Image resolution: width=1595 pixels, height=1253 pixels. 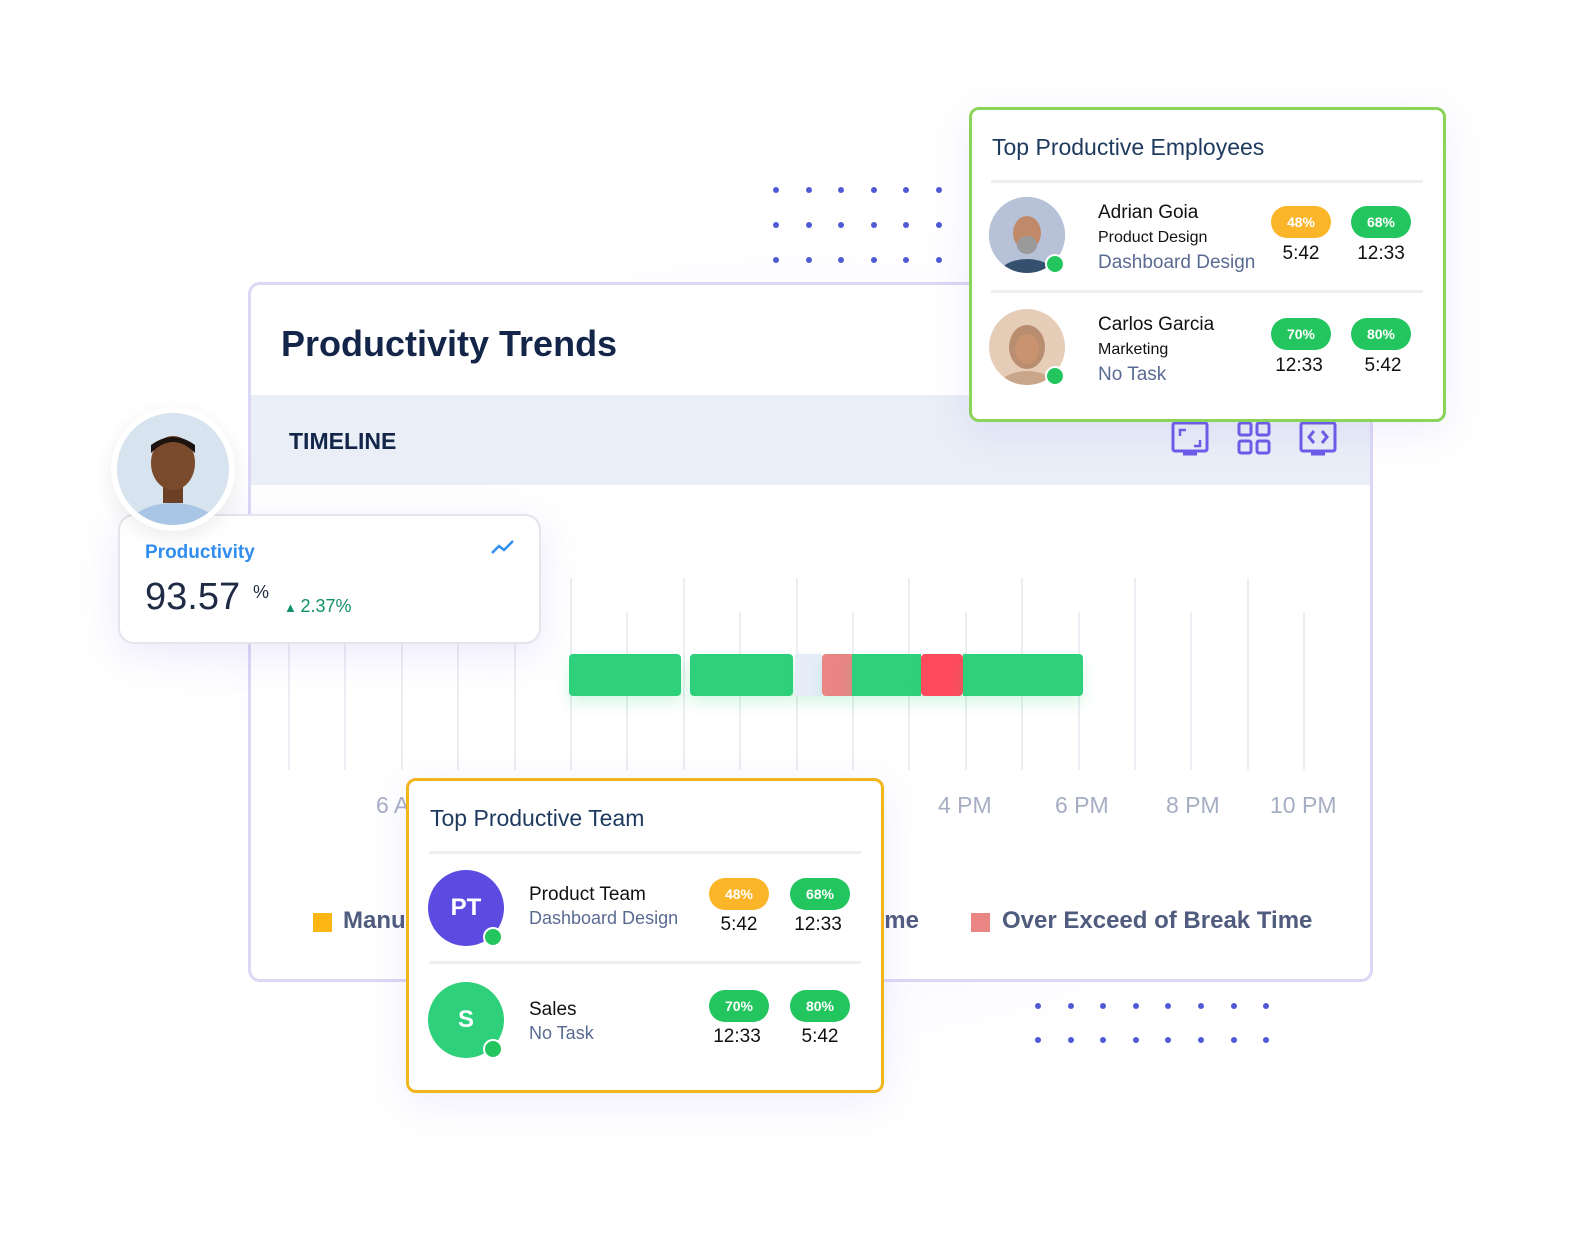 What do you see at coordinates (837, 675) in the screenshot?
I see `timeline-segment-over-exceed-break` at bounding box center [837, 675].